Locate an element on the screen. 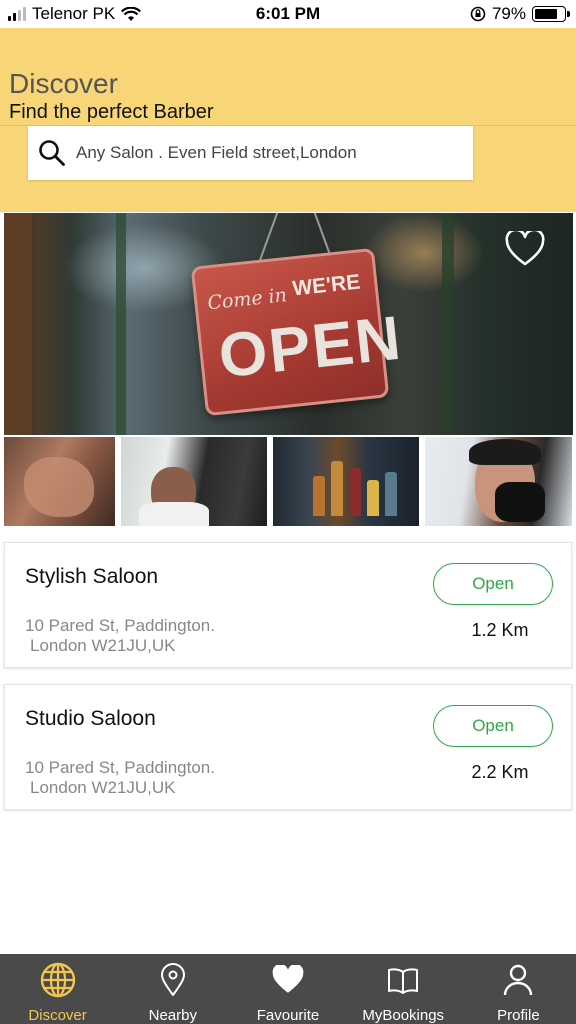  salon-name: Stylish Saloon is located at coordinates (92, 576).